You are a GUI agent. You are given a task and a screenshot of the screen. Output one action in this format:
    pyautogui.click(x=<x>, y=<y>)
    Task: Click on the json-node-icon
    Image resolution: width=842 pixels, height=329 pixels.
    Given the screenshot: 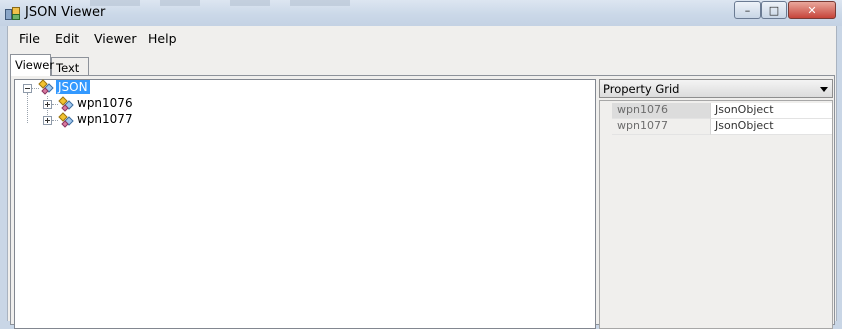 What is the action you would take?
    pyautogui.click(x=46, y=87)
    